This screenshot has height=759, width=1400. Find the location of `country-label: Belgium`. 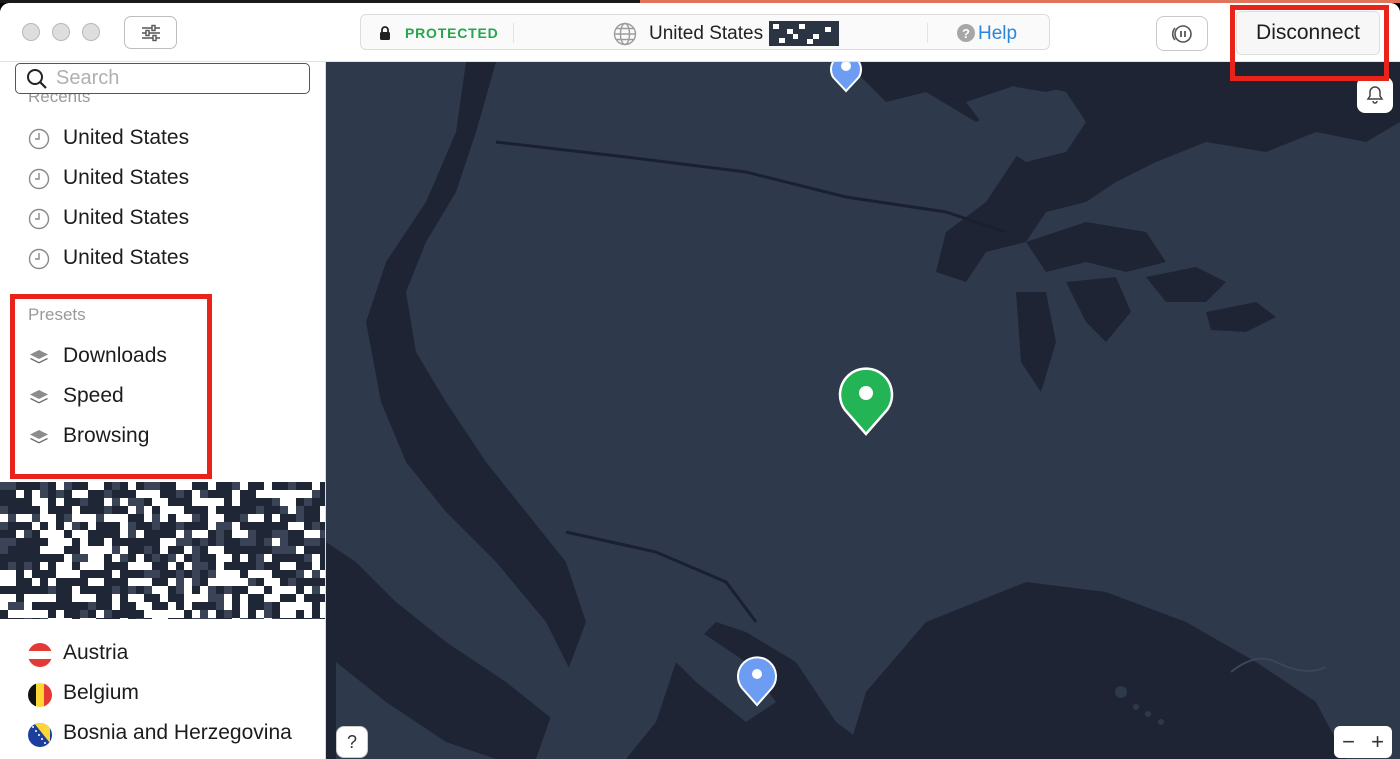

country-label: Belgium is located at coordinates (101, 692).